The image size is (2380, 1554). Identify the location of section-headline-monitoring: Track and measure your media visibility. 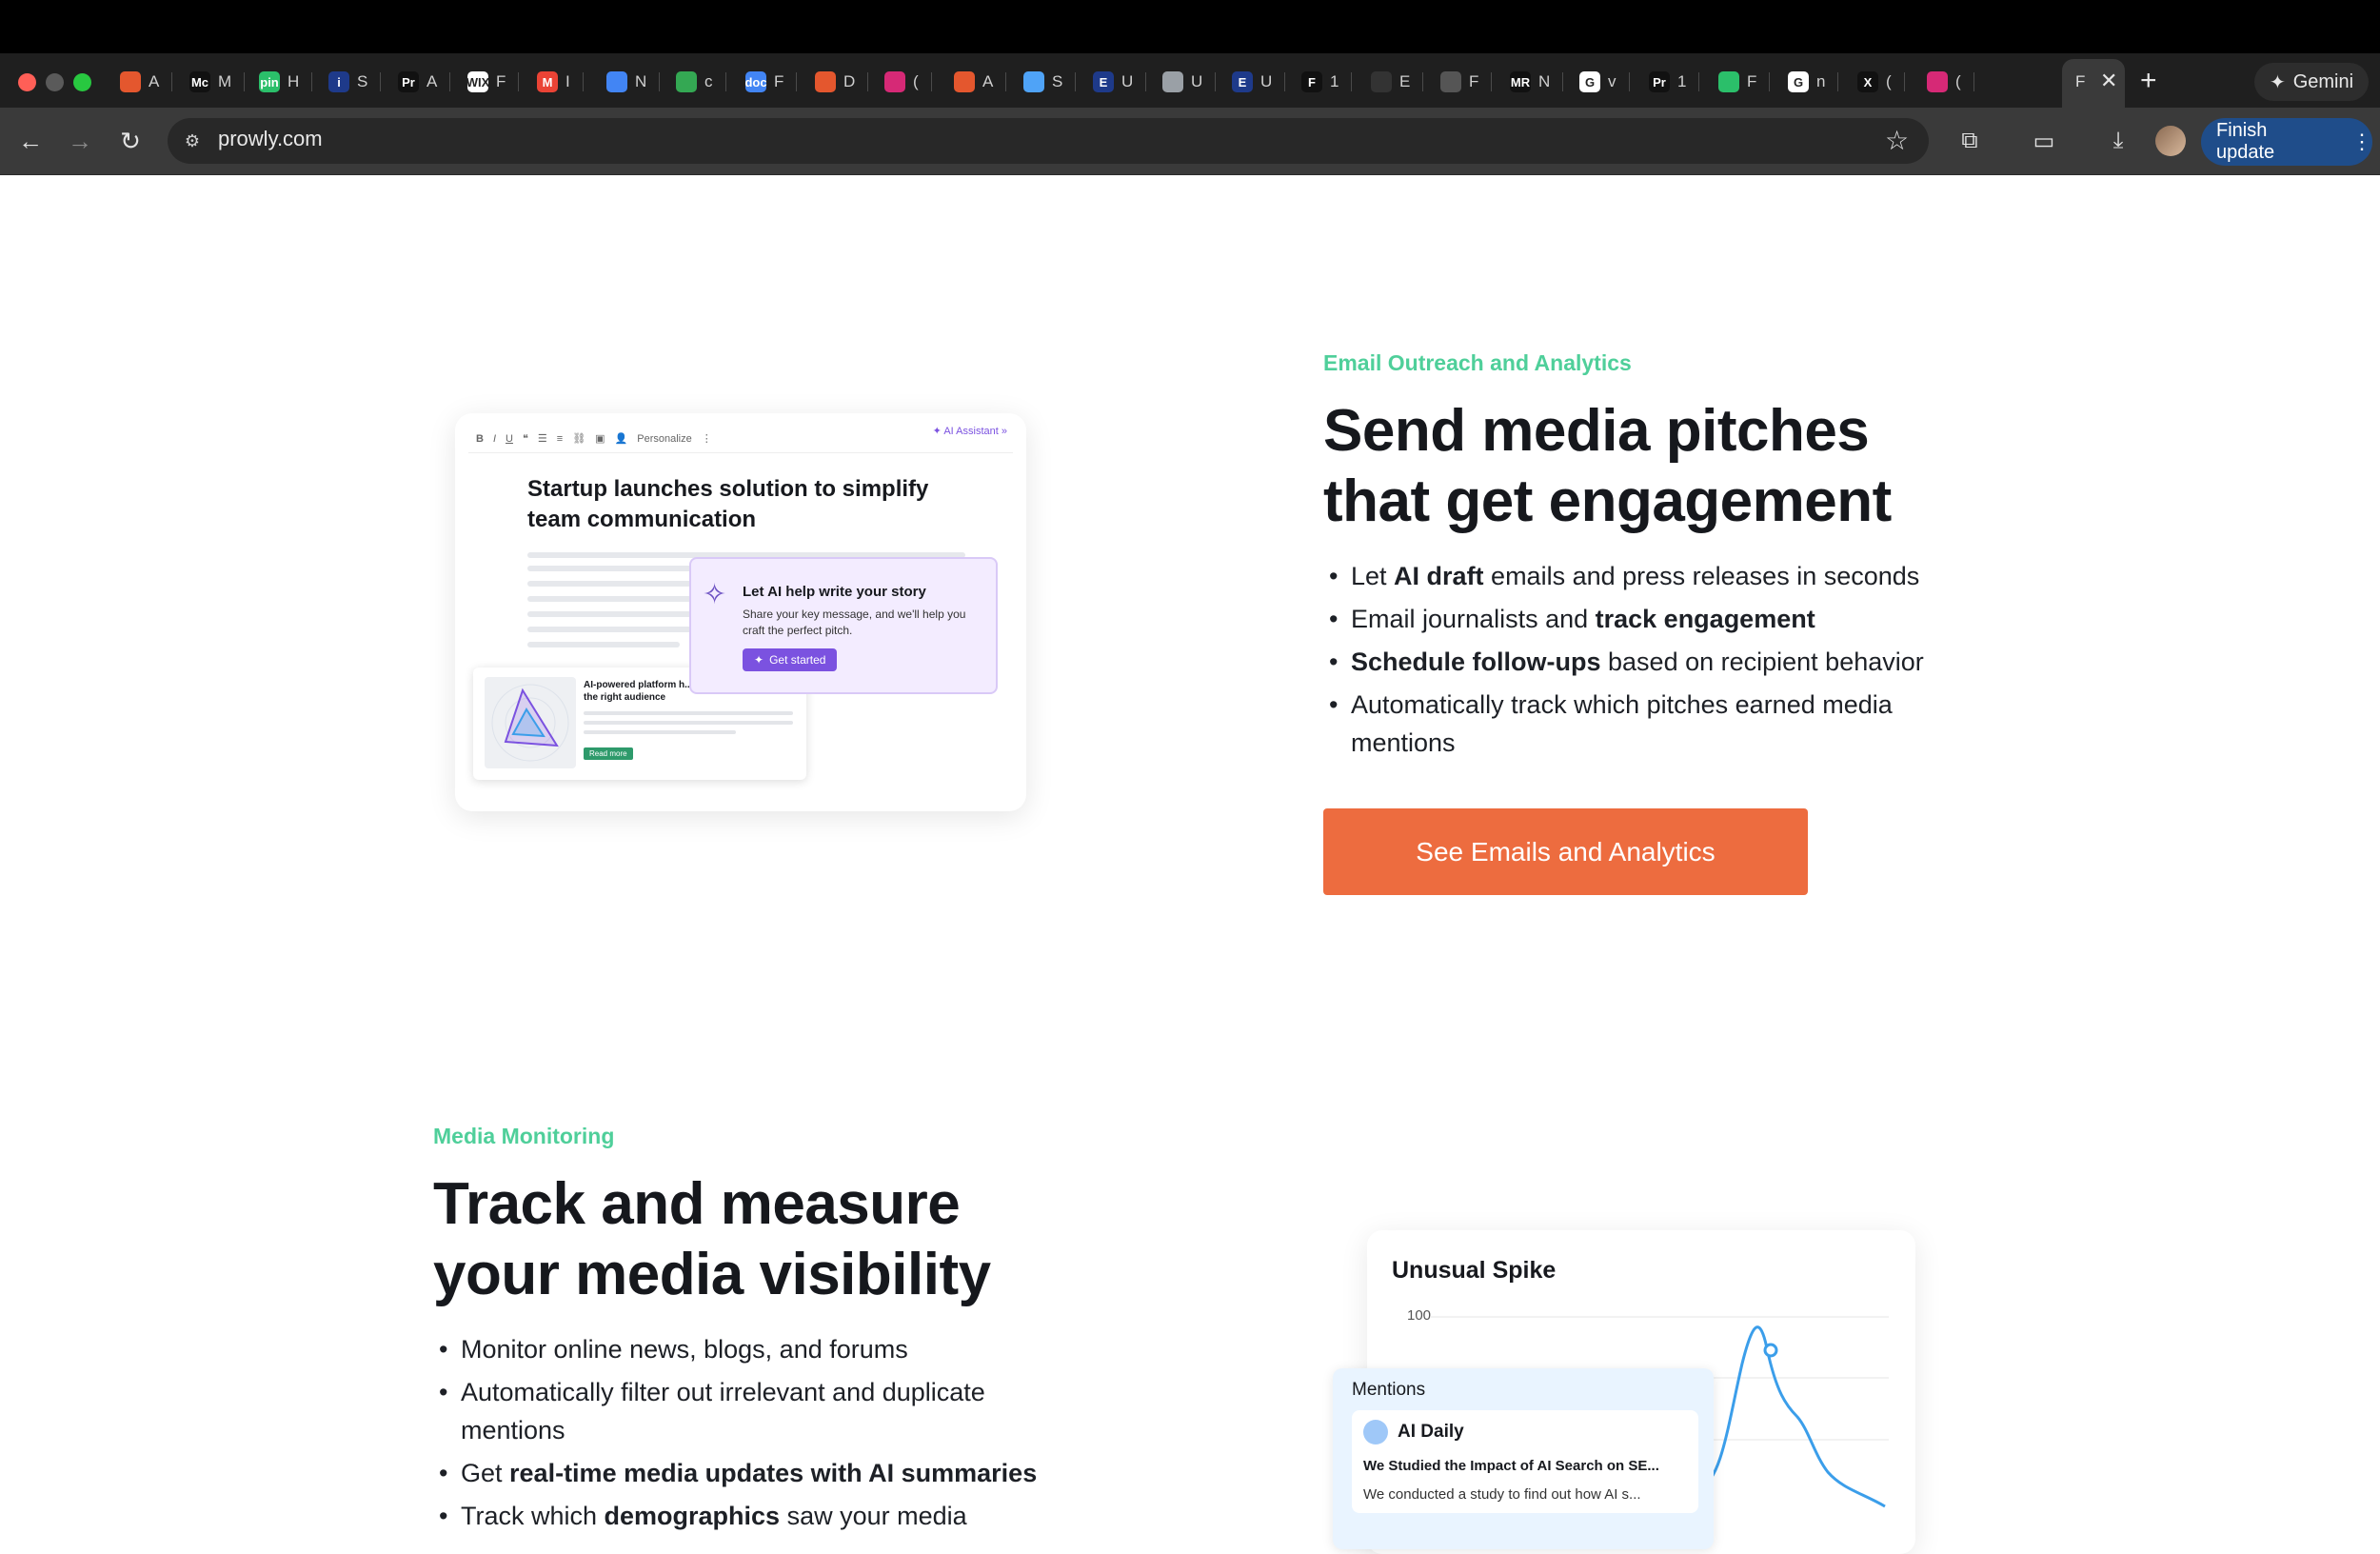
(712, 1239).